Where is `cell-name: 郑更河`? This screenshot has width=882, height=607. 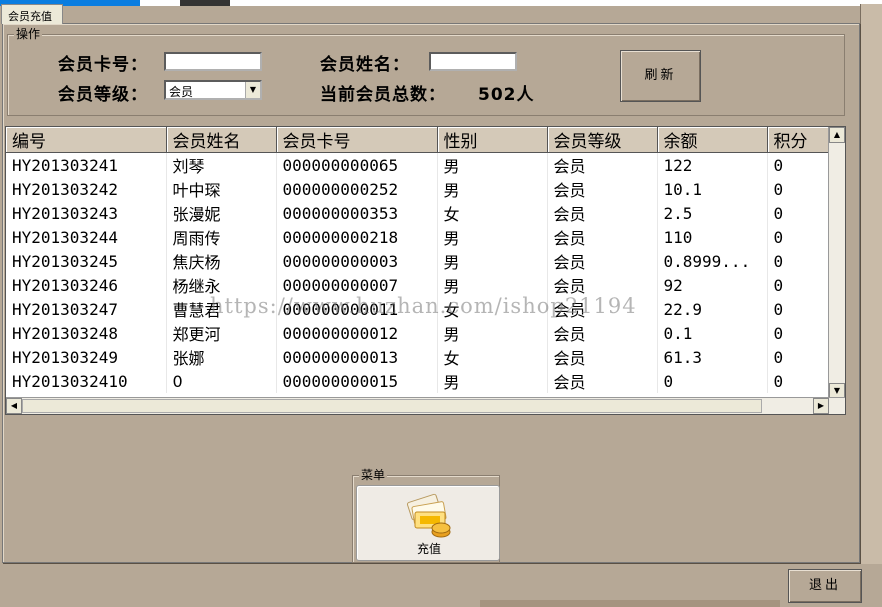 cell-name: 郑更河 is located at coordinates (221, 333).